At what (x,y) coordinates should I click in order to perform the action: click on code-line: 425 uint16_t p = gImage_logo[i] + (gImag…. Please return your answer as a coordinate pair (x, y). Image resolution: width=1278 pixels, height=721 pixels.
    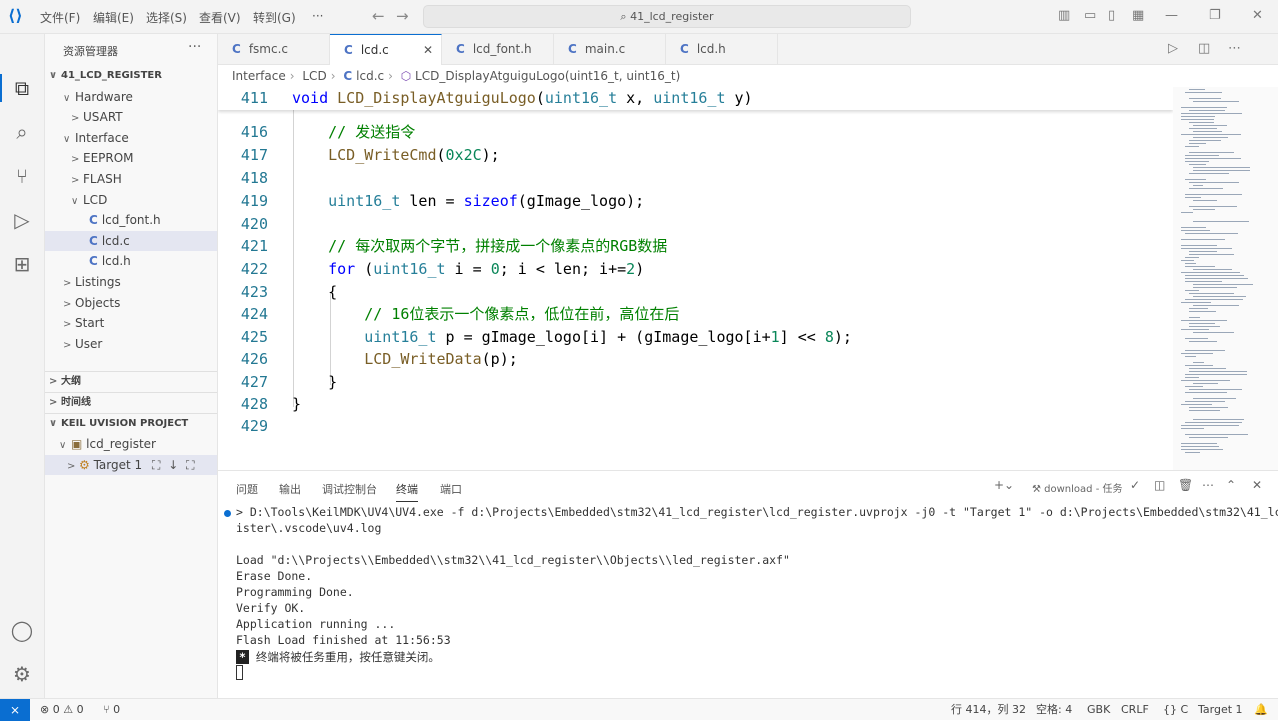
    Looking at the image, I should click on (695, 337).